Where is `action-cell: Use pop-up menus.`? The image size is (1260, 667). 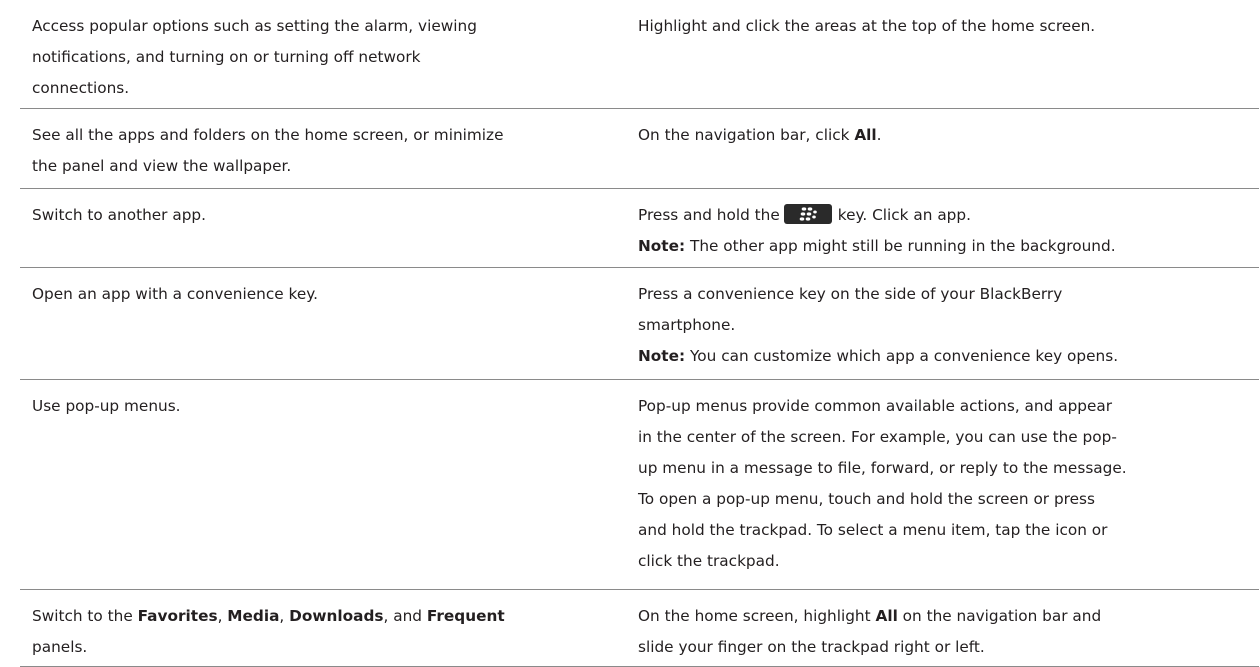
action-cell: Use pop-up menus. is located at coordinates (321, 484).